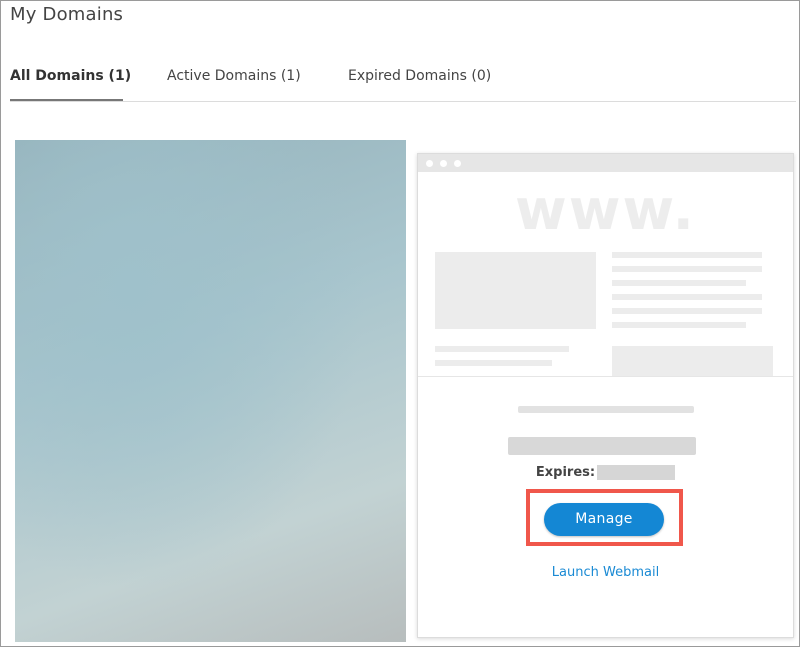  Describe the element at coordinates (605, 210) in the screenshot. I see `website-preview-text: www.` at that location.